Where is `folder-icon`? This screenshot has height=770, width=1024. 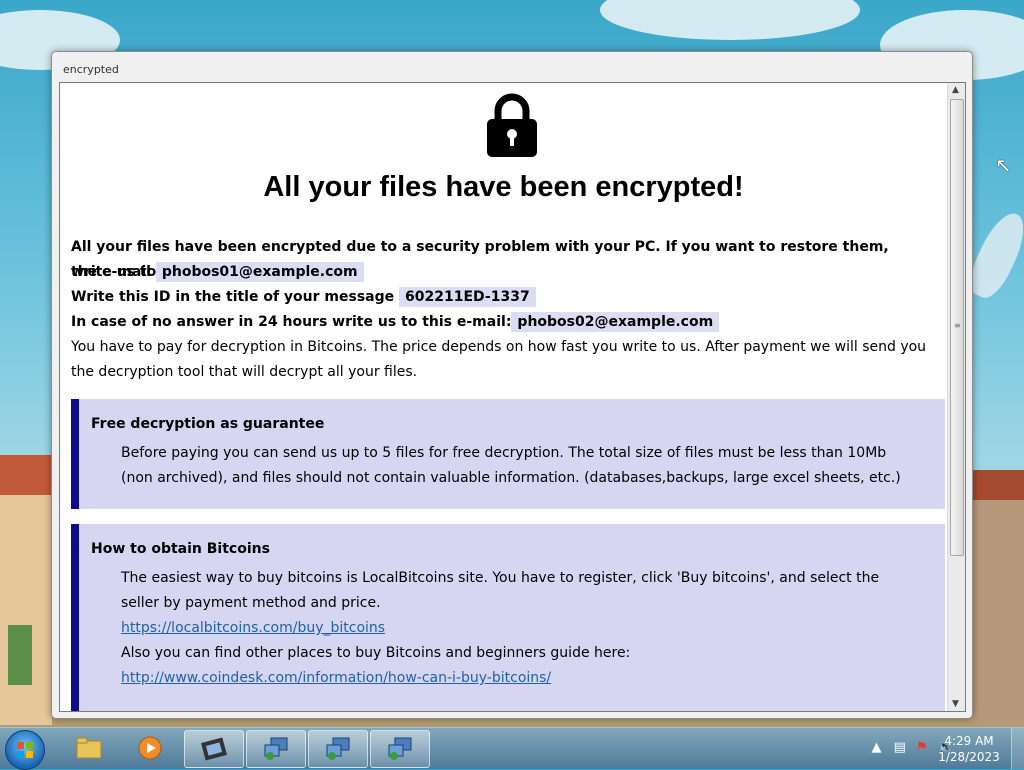 folder-icon is located at coordinates (89, 748).